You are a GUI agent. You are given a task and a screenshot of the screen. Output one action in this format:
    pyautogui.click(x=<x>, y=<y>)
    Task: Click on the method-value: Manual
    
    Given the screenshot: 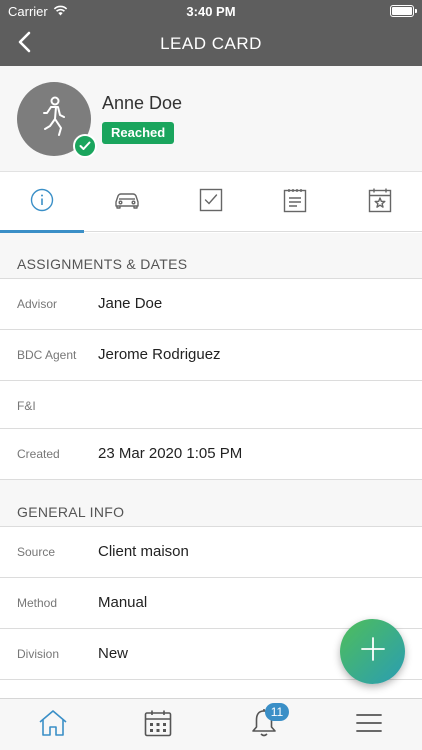 What is the action you would take?
    pyautogui.click(x=123, y=602)
    